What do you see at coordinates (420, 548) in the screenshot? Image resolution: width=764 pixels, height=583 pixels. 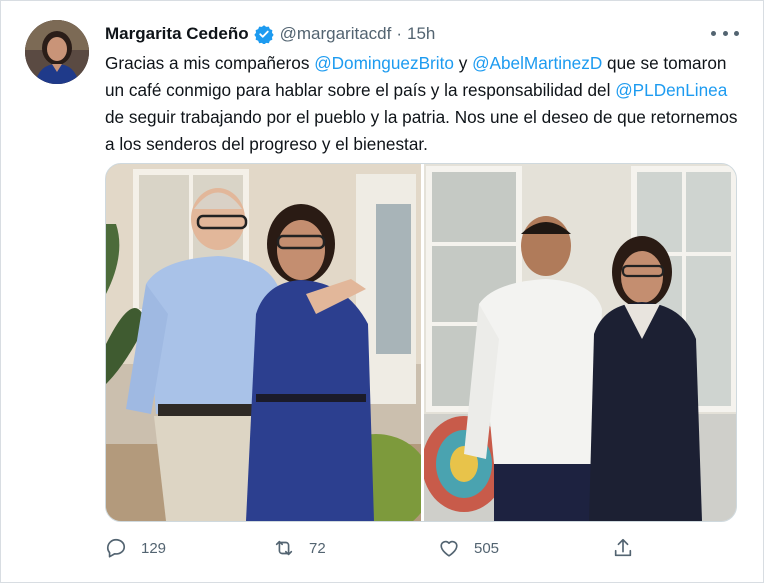 I see `tweet-actions: 129 72 505` at bounding box center [420, 548].